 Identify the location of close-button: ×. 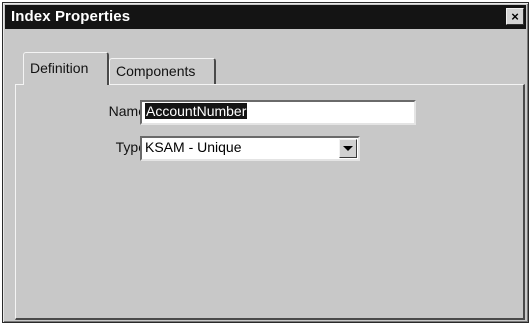
(515, 16).